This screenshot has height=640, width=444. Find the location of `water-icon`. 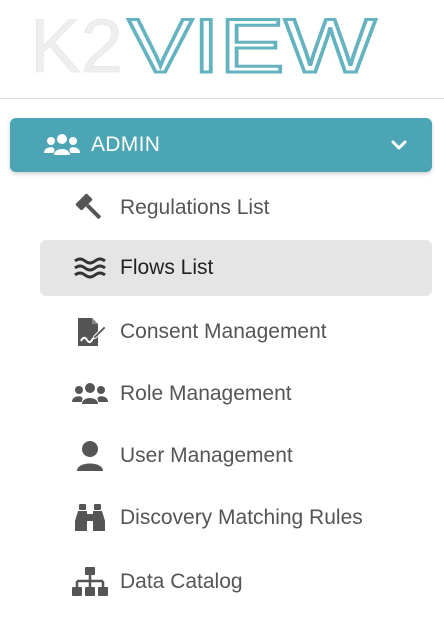

water-icon is located at coordinates (90, 268).